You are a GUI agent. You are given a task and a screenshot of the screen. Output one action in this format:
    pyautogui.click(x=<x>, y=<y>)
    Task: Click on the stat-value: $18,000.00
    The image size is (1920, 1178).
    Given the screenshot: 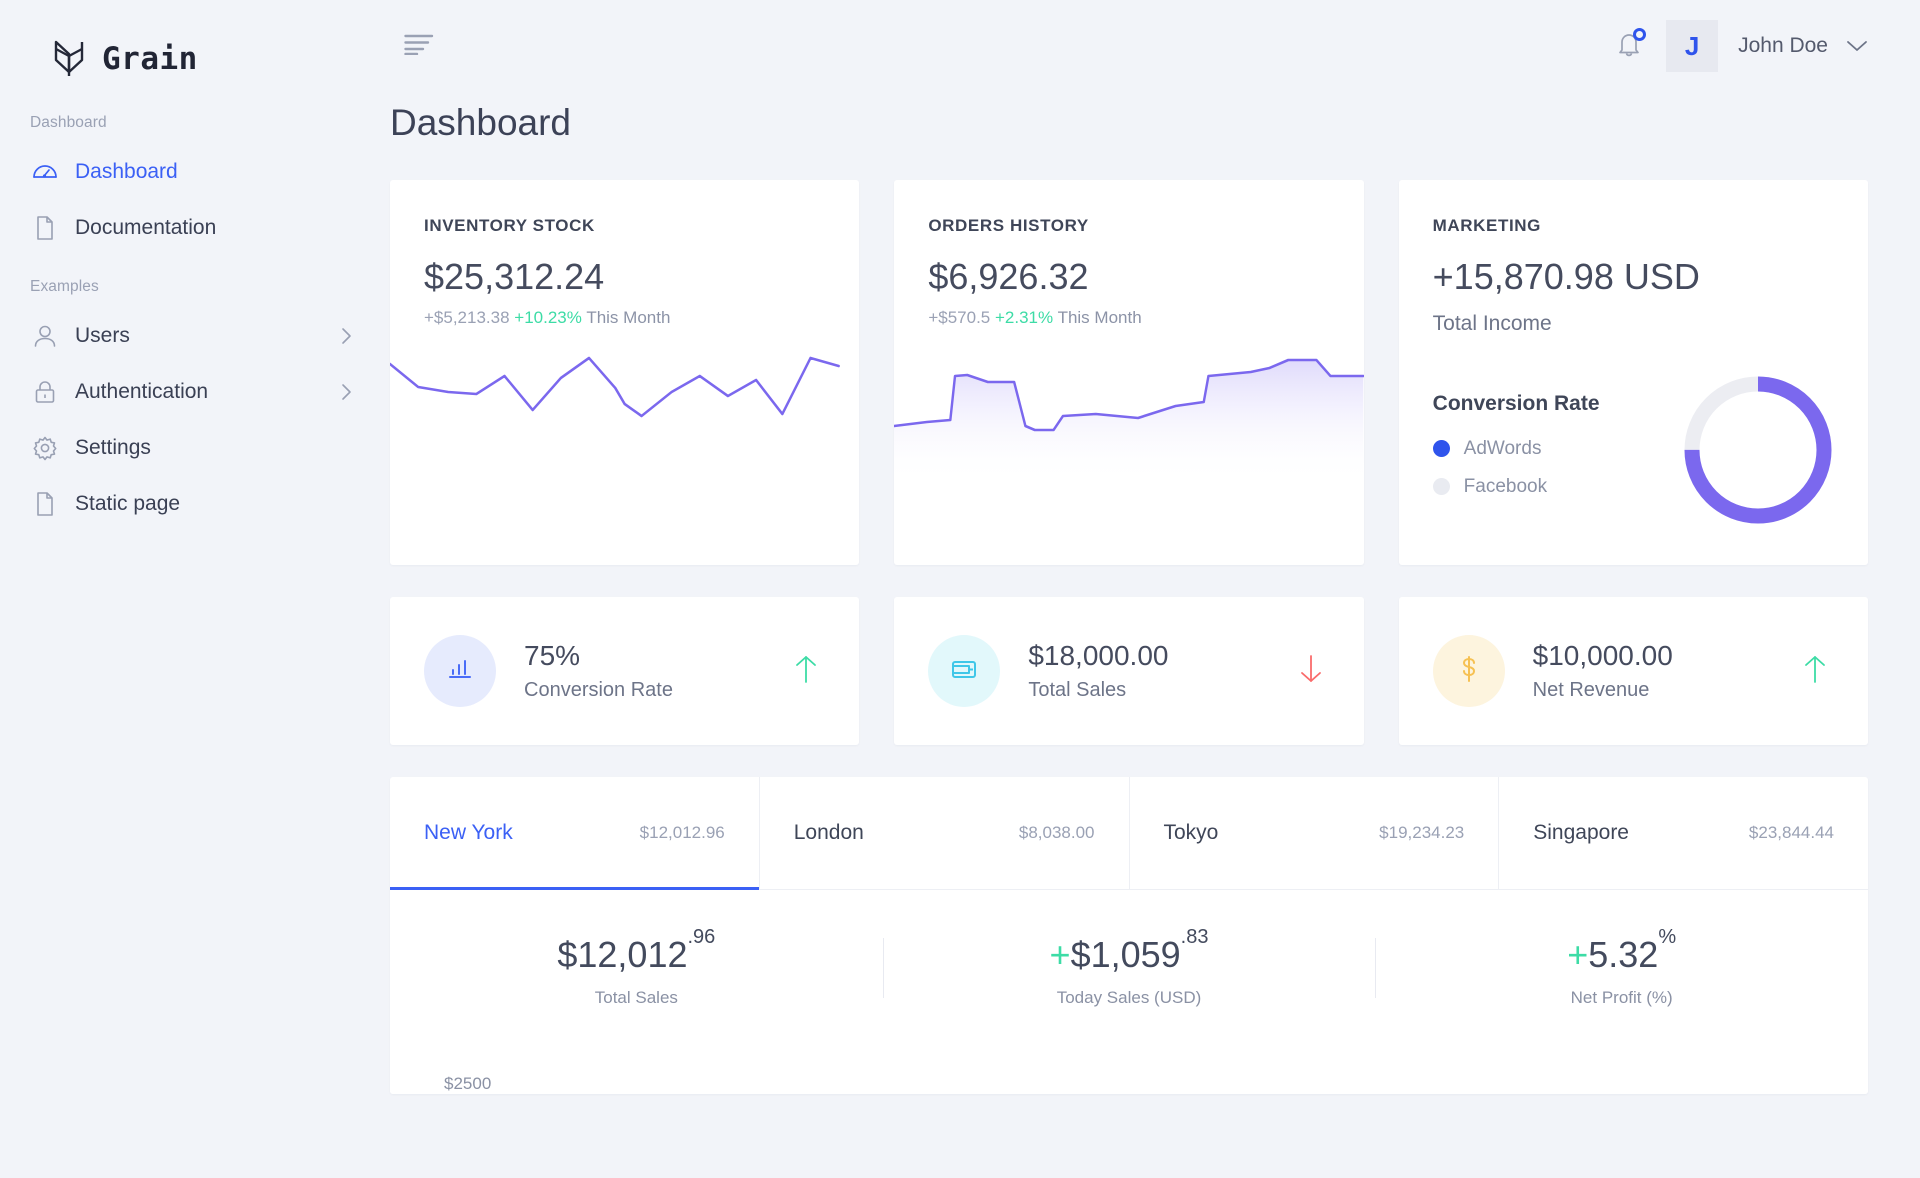 What is the action you would take?
    pyautogui.click(x=1098, y=656)
    